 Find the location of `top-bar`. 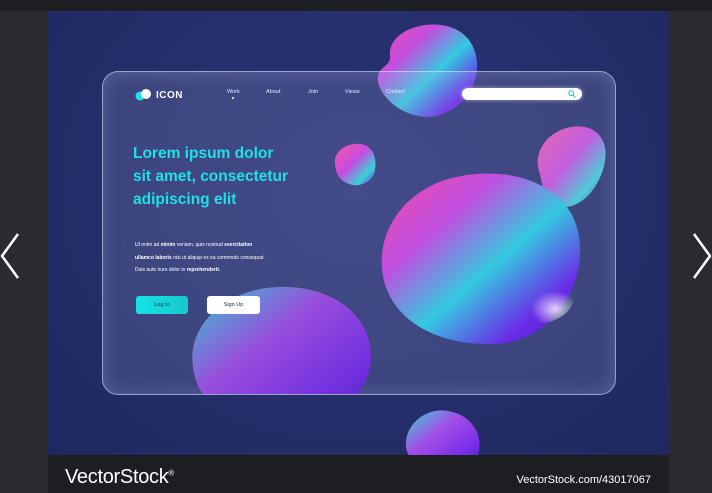

top-bar is located at coordinates (356, 5).